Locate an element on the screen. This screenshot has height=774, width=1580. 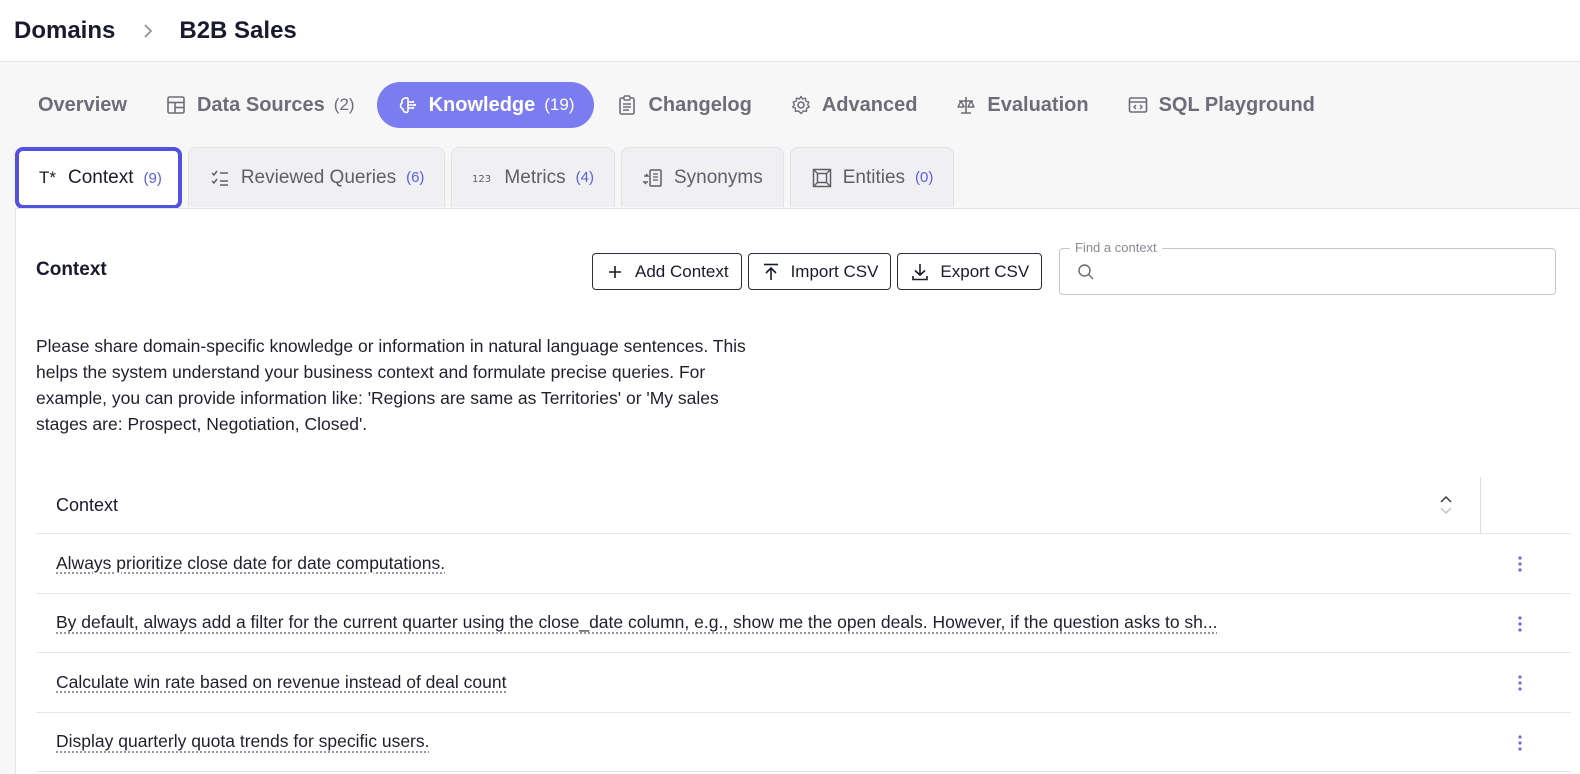
subtab-context: T* Context (9) is located at coordinates (98, 178).